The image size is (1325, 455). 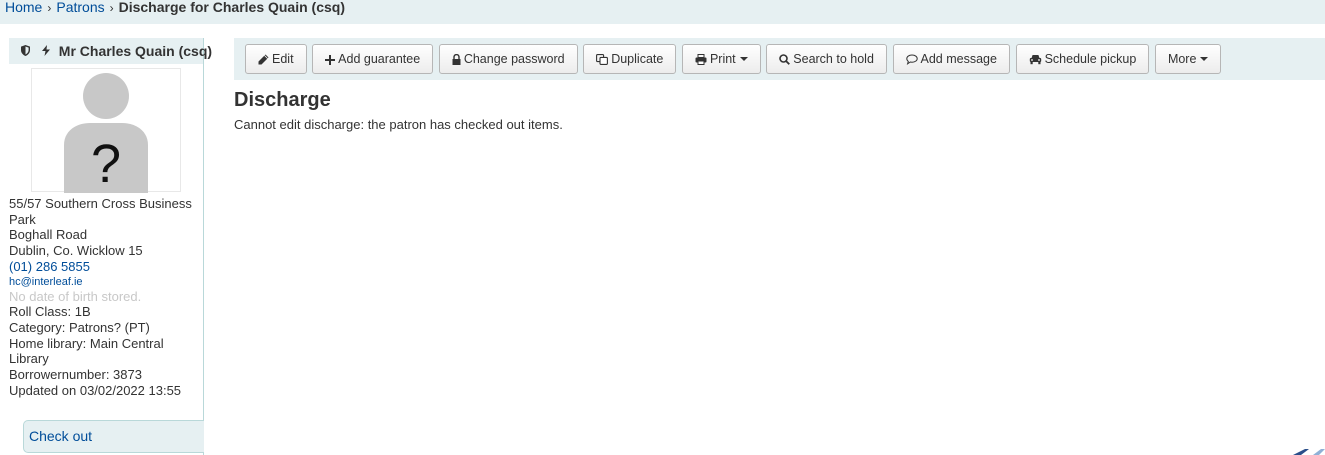 I want to click on search-to-hold-button: Search to hold, so click(x=826, y=59).